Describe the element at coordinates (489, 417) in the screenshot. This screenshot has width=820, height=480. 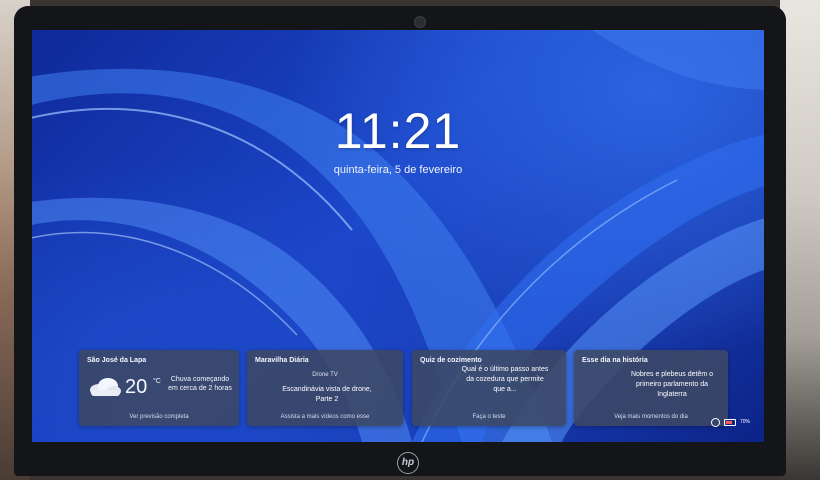
I see `cooking-quiz-link: Faça o teste` at that location.